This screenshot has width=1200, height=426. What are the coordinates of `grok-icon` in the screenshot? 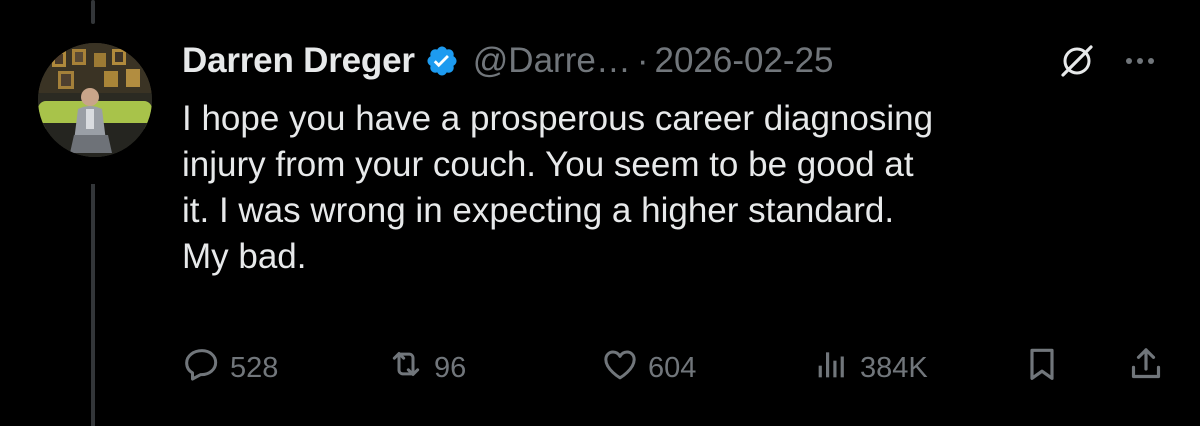 It's located at (1077, 61).